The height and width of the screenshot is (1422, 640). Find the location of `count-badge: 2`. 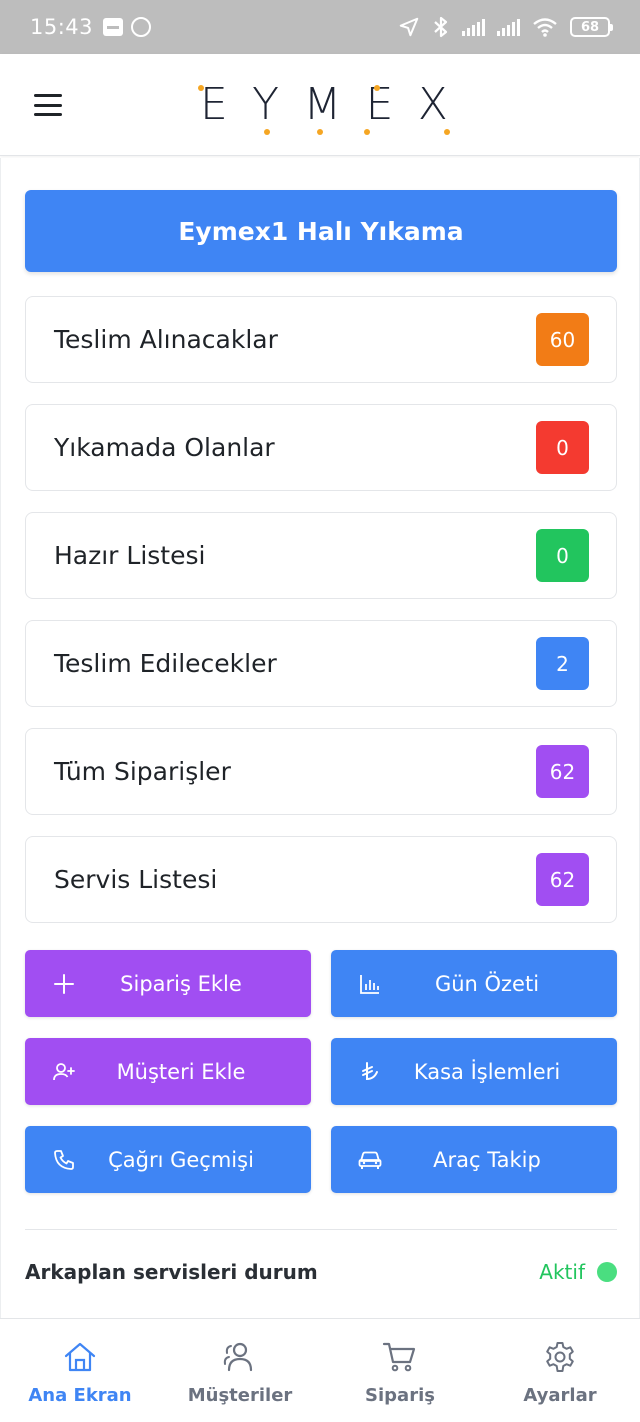

count-badge: 2 is located at coordinates (562, 663).